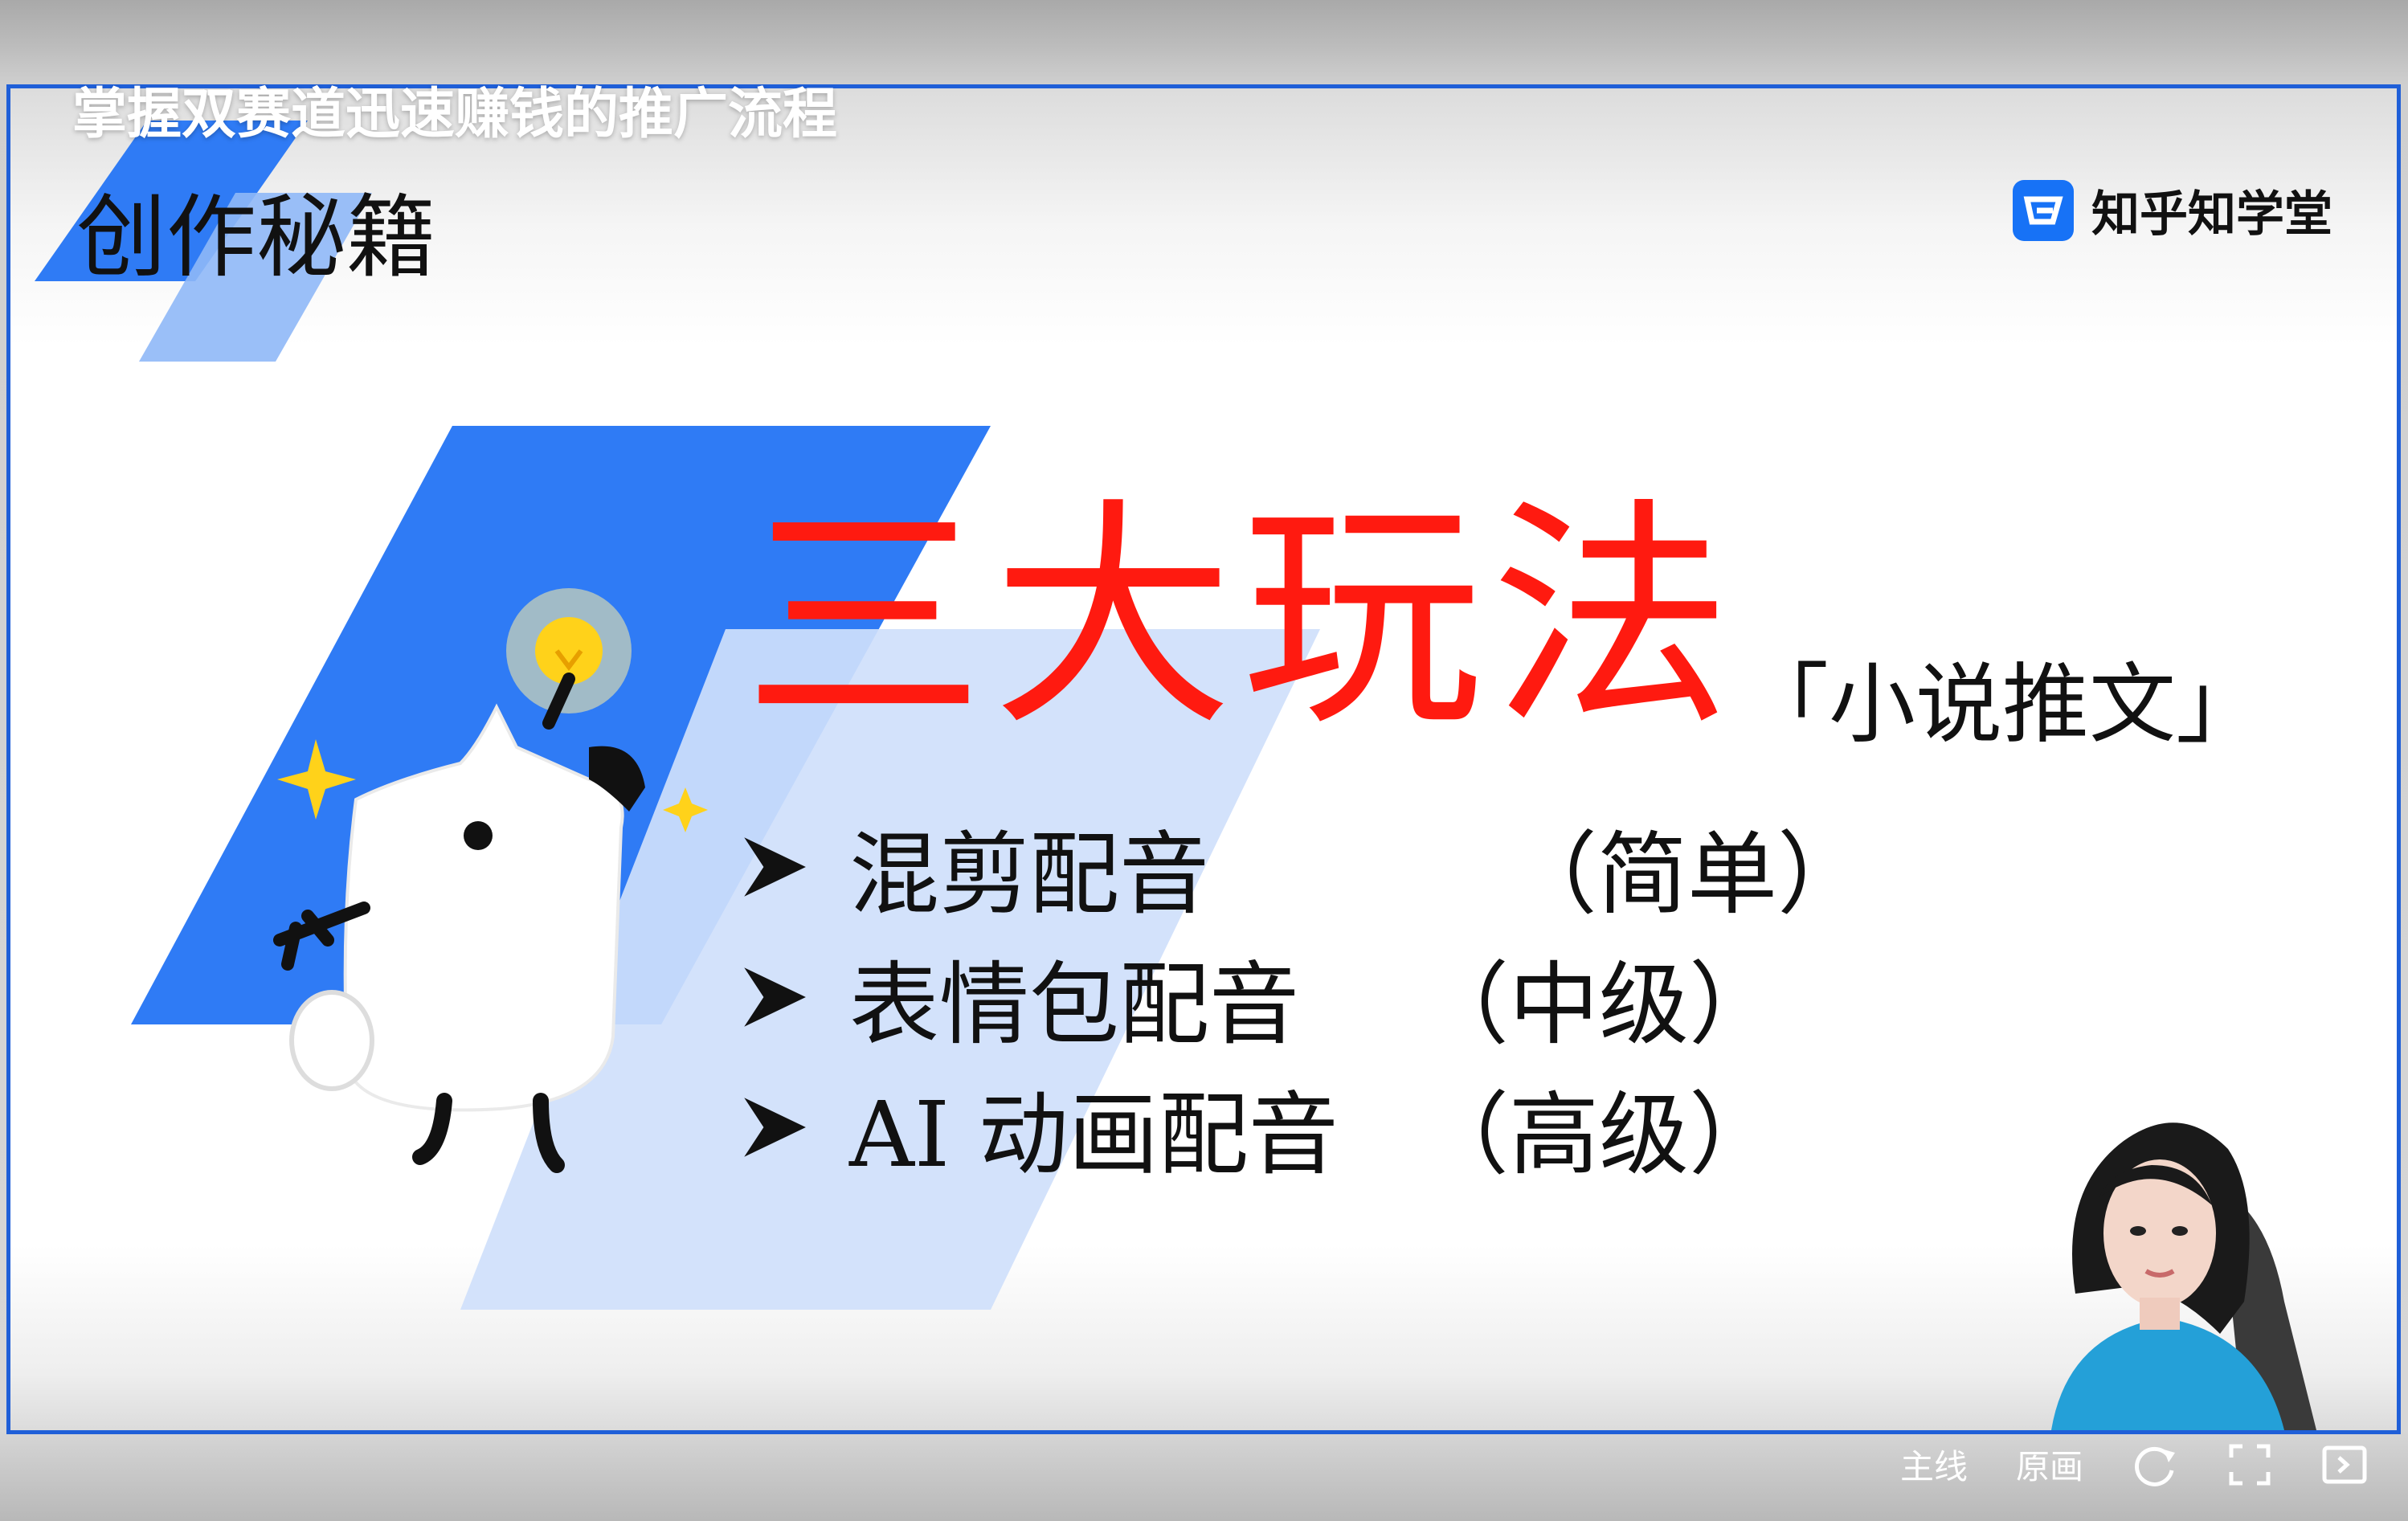 The height and width of the screenshot is (1521, 2408). I want to click on item-level: （高级）, so click(1599, 1135).